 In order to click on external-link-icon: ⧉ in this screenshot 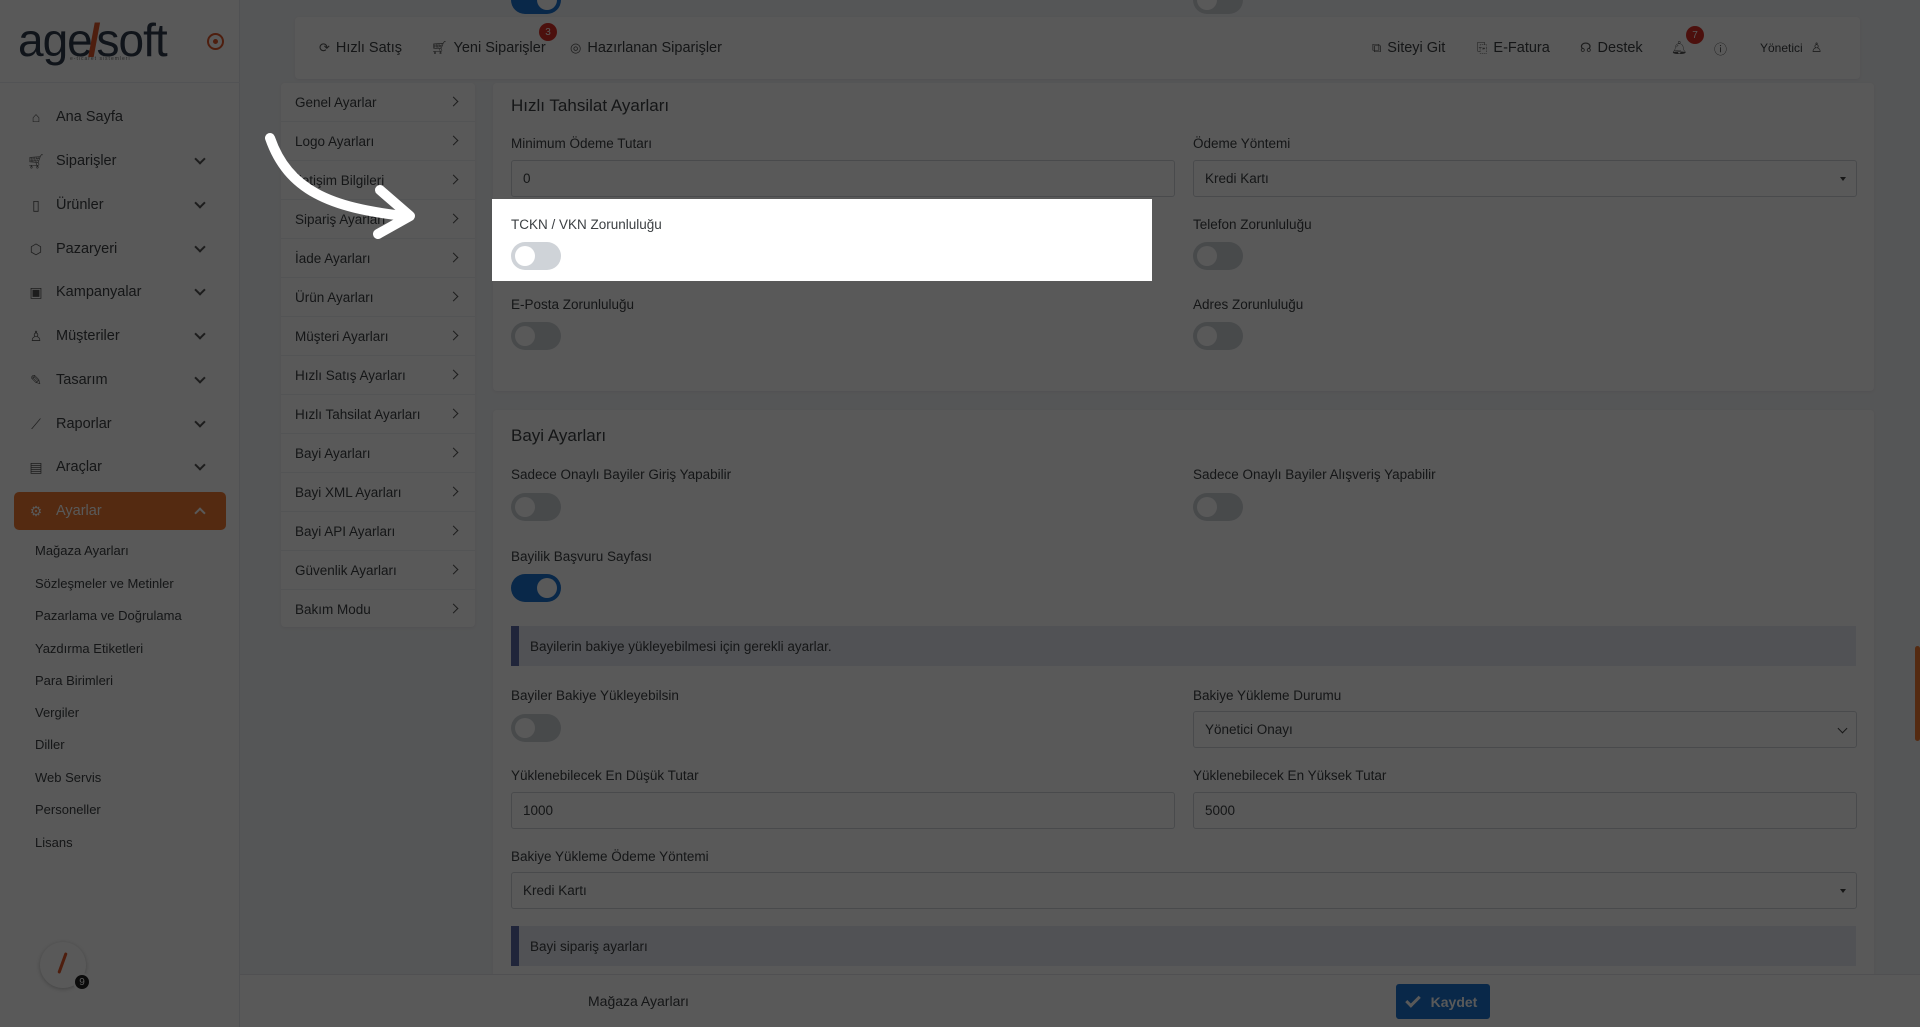, I will do `click(1377, 47)`.